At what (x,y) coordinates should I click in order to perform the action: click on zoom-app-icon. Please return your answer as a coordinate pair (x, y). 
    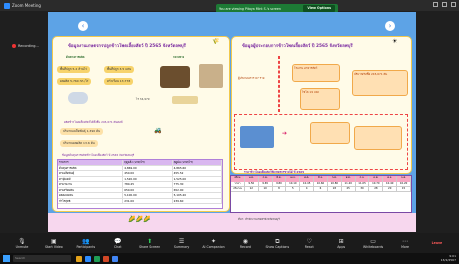
    Looking at the image, I should click on (87, 258).